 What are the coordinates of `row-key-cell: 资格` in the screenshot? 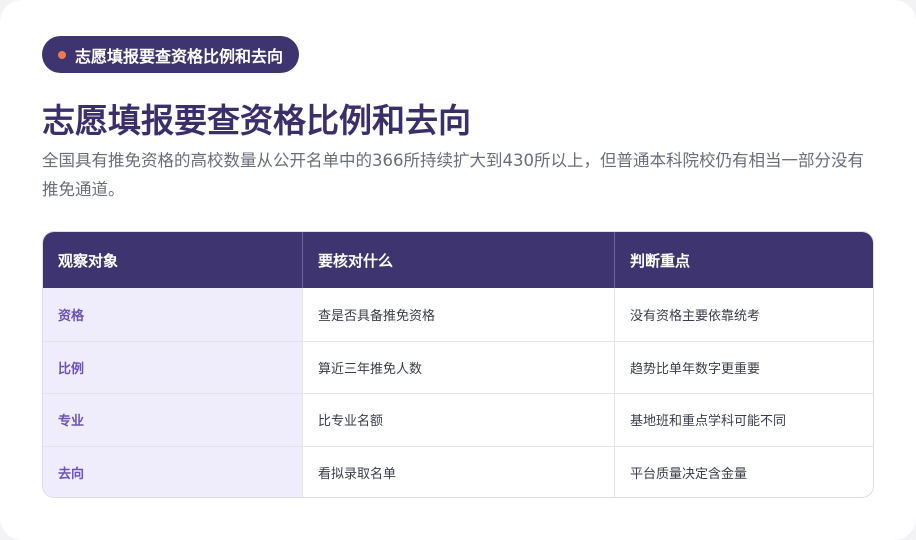 It's located at (172, 314).